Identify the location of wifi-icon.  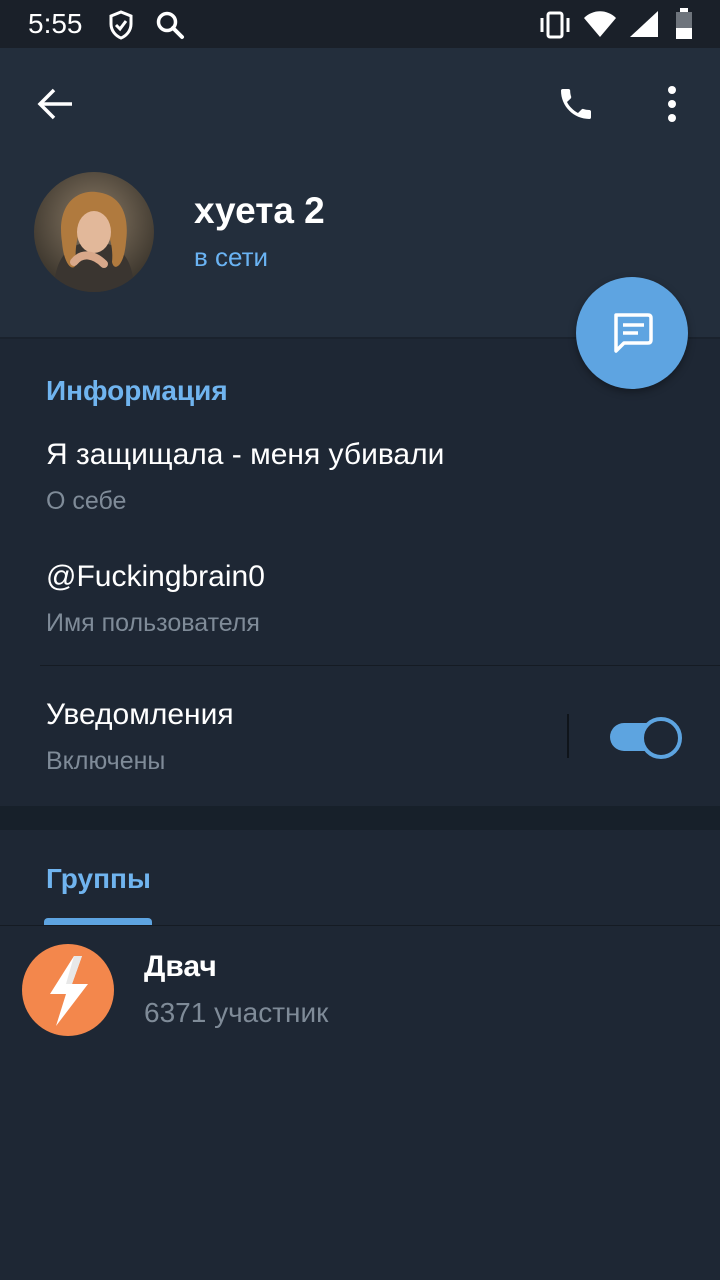
(600, 24).